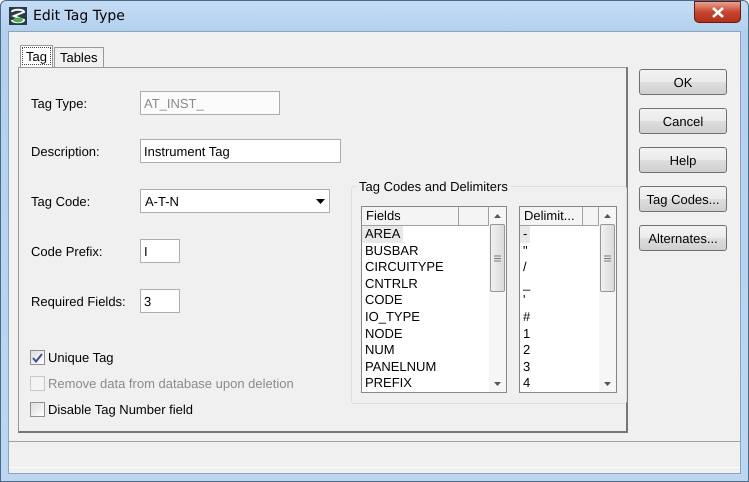 This screenshot has height=482, width=749. Describe the element at coordinates (404, 267) in the screenshot. I see `list-item: CIRCUITYPE` at that location.